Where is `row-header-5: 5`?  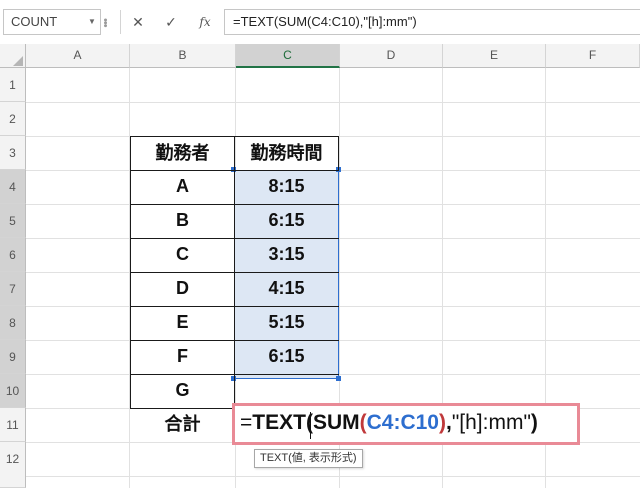 row-header-5: 5 is located at coordinates (13, 221).